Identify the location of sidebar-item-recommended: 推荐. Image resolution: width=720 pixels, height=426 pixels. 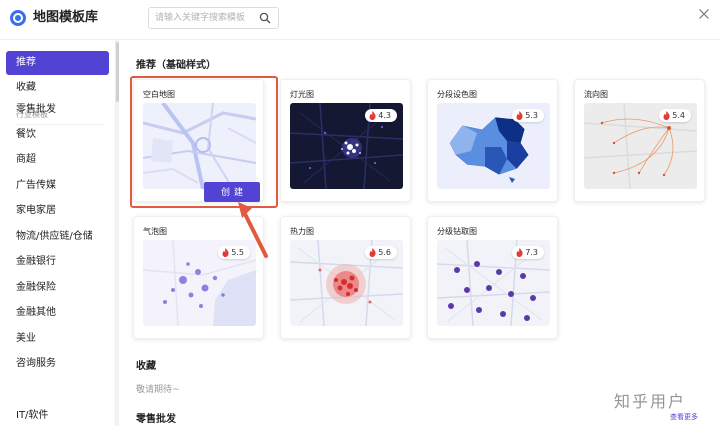
(57, 63).